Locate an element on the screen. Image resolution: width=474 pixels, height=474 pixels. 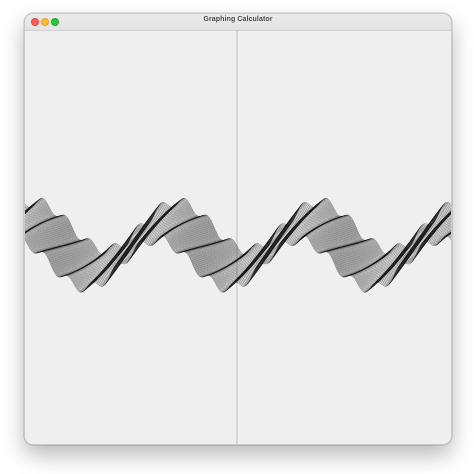
title-bar: Graphing Calculator is located at coordinates (238, 22).